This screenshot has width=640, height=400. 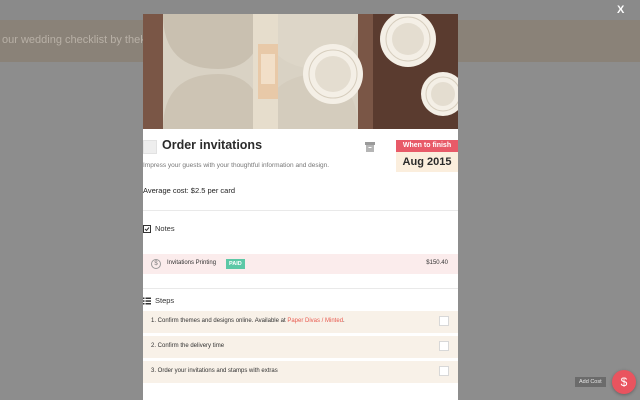 What do you see at coordinates (437, 263) in the screenshot?
I see `note-amount: $150.40` at bounding box center [437, 263].